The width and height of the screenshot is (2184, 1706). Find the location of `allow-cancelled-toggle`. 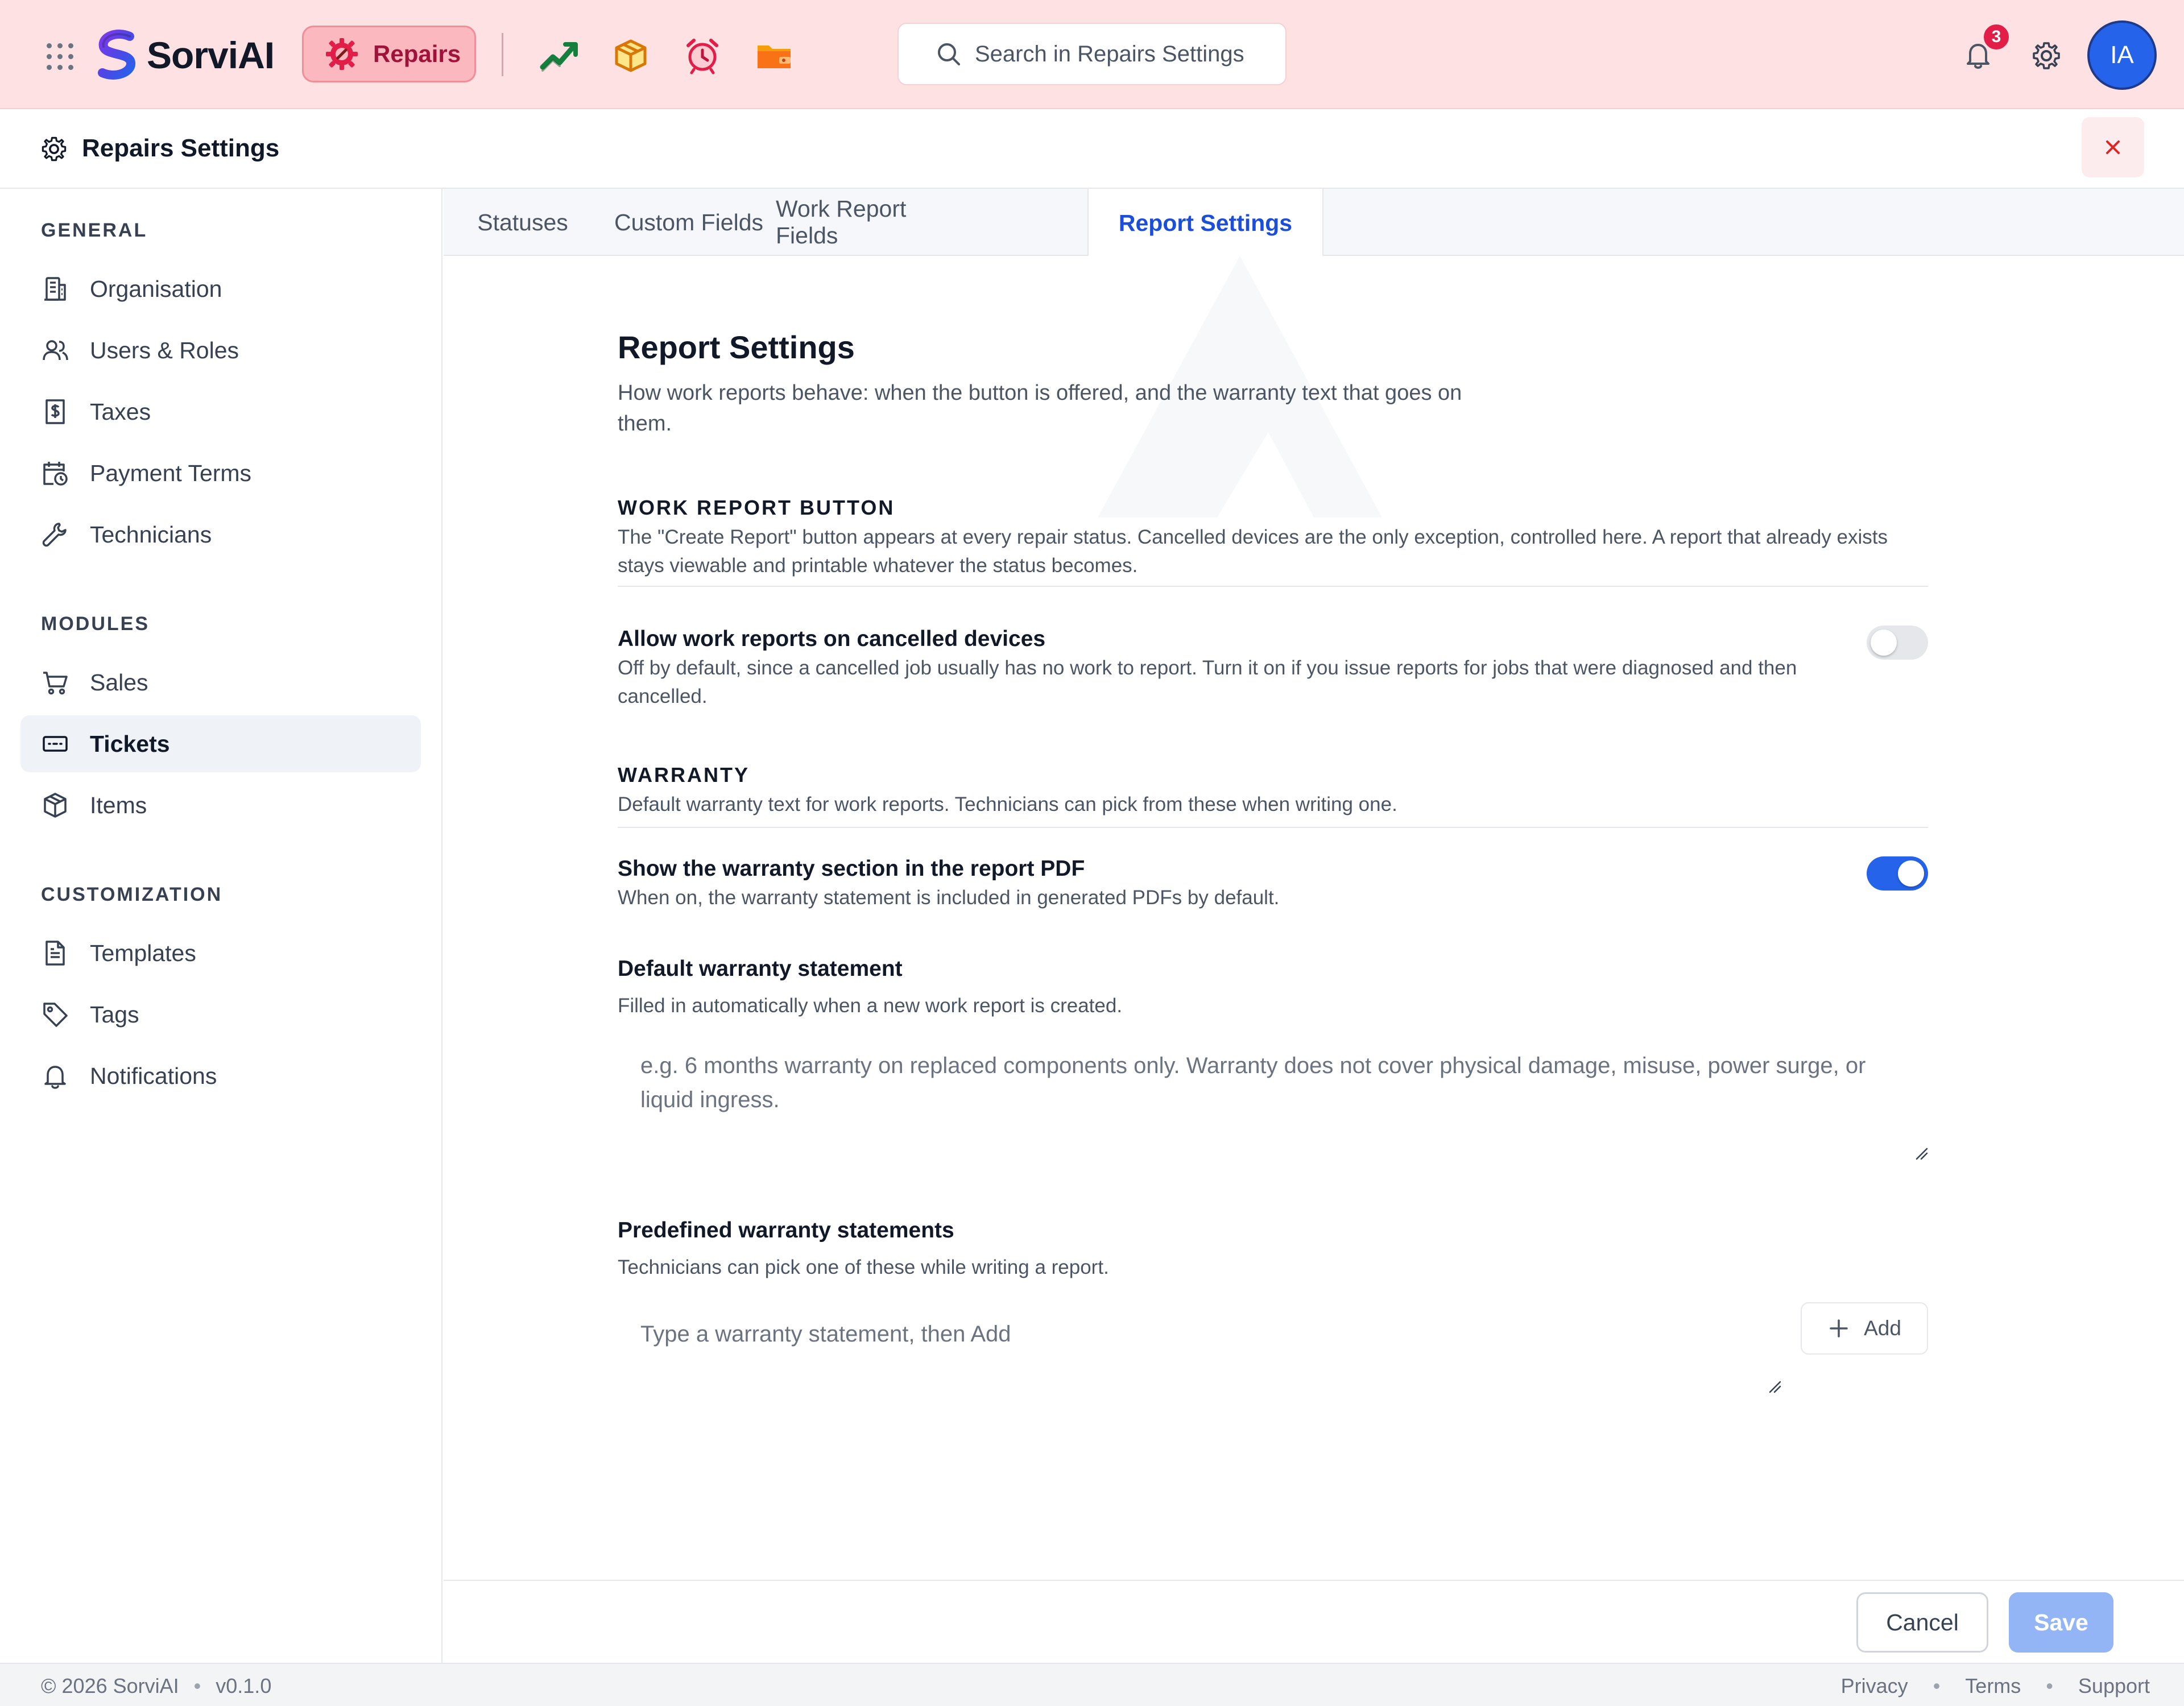

allow-cancelled-toggle is located at coordinates (1897, 643).